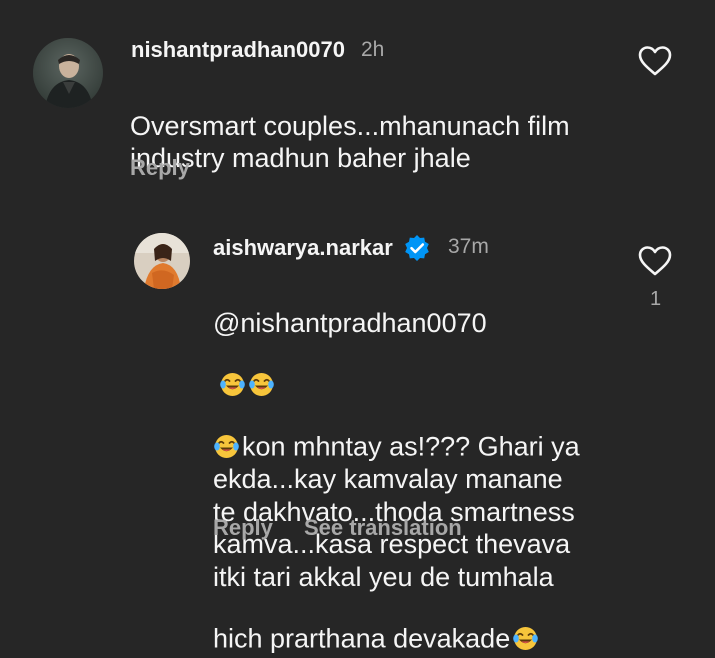 The height and width of the screenshot is (658, 715). Describe the element at coordinates (303, 248) in the screenshot. I see `username: aishwarya.narkar` at that location.